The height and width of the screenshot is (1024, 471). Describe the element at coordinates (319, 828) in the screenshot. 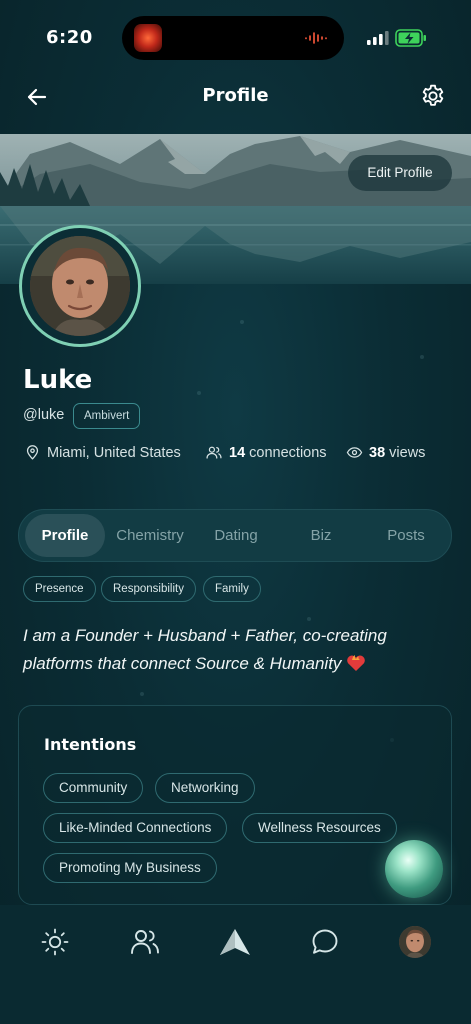

I see `intention-chip: Wellness Resources` at that location.